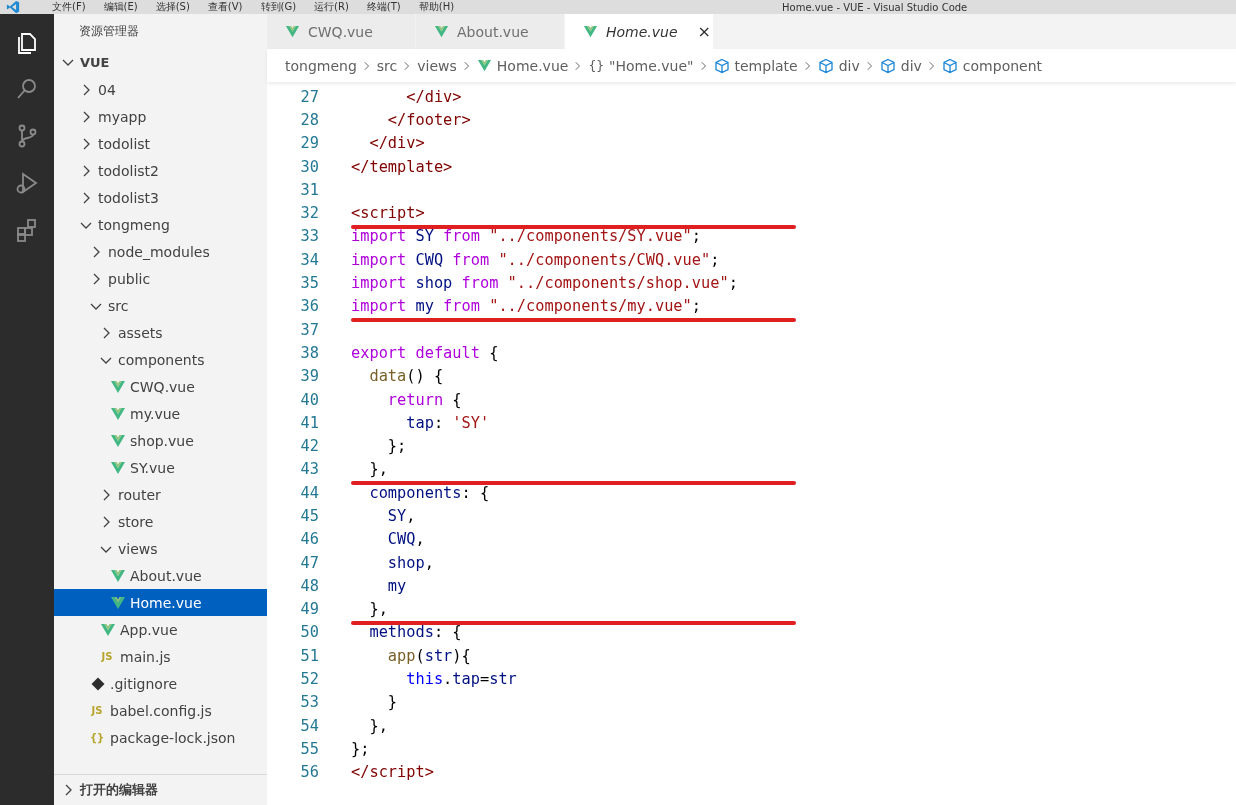 The image size is (1236, 805). Describe the element at coordinates (309, 492) in the screenshot. I see `line-number: 44` at that location.